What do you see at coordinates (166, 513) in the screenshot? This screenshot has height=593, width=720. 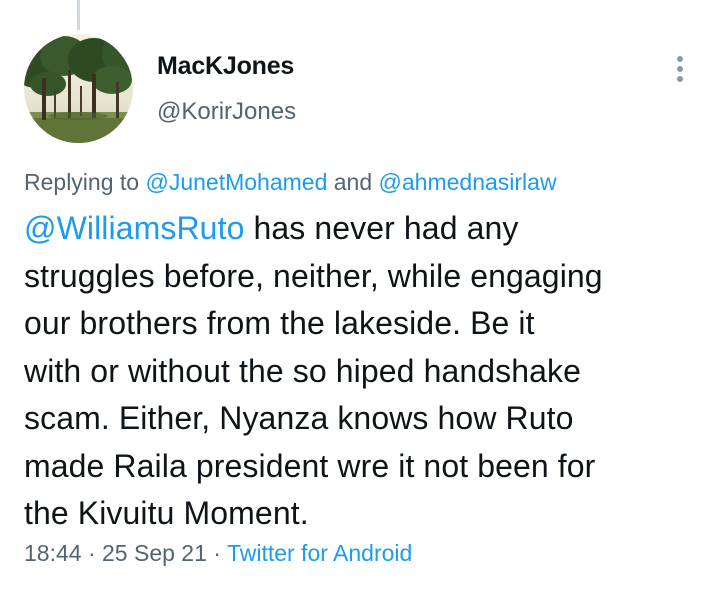 I see `tweet-text-line: the Kivuitu Moment.` at bounding box center [166, 513].